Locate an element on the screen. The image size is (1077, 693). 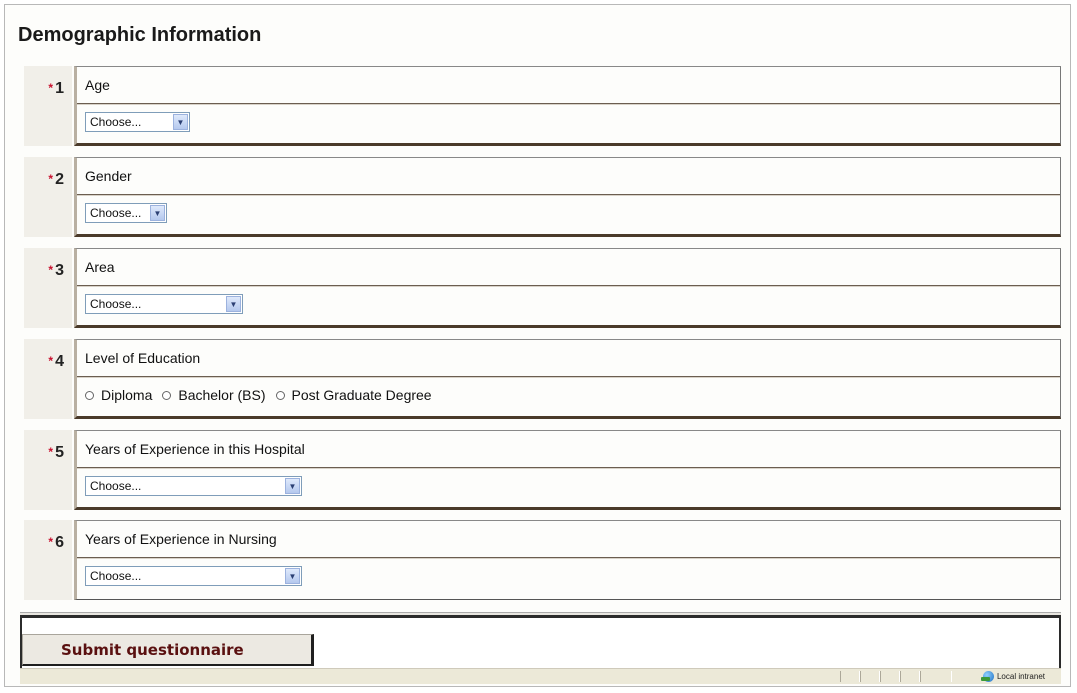
question-age: * 1 Age Choose... ▼ is located at coordinates (542, 106).